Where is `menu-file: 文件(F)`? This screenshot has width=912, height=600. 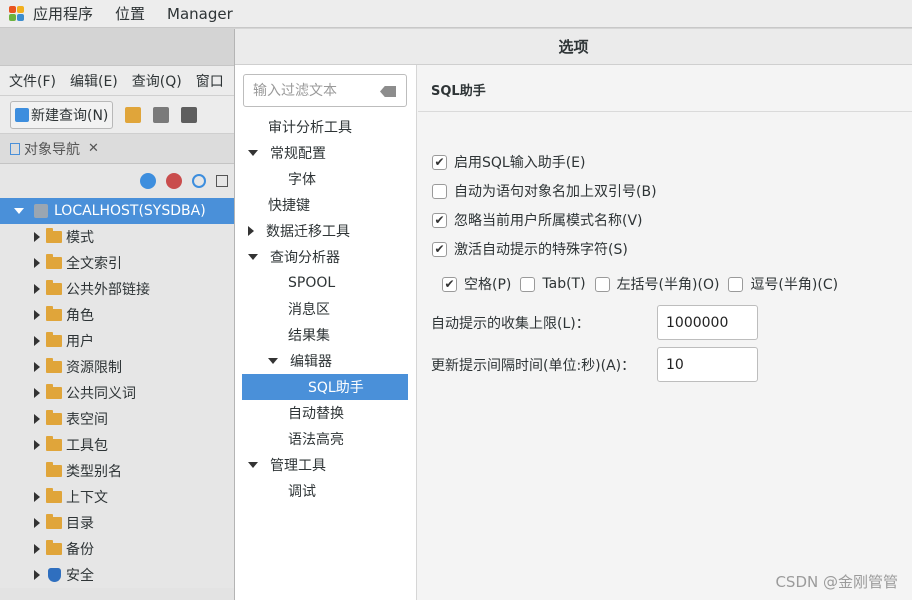
menu-file: 文件(F) is located at coordinates (32, 81).